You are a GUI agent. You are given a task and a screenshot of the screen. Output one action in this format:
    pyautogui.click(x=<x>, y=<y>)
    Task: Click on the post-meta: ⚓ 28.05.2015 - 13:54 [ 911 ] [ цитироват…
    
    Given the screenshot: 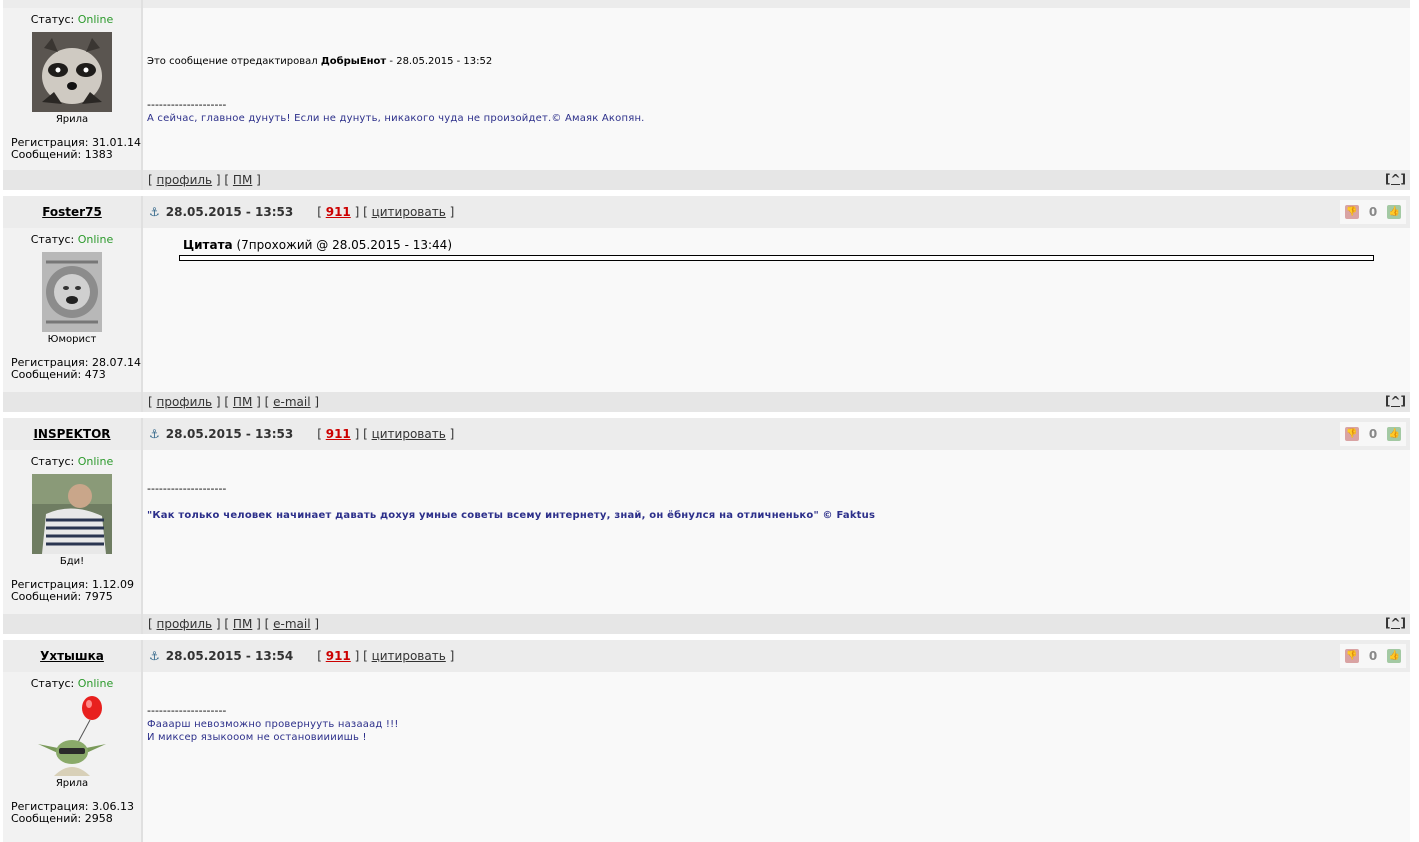 What is the action you would take?
    pyautogui.click(x=776, y=656)
    